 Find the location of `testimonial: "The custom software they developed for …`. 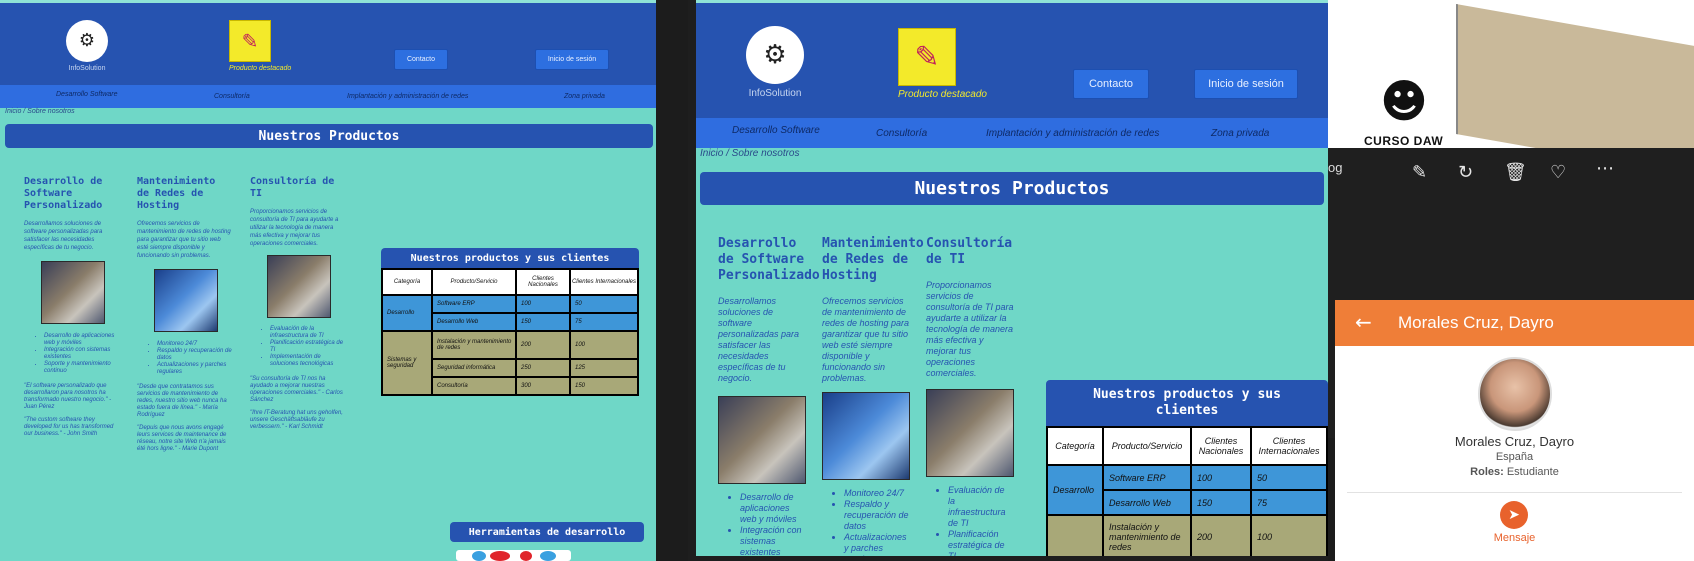

testimonial: "The custom software they developed for … is located at coordinates (69, 427).